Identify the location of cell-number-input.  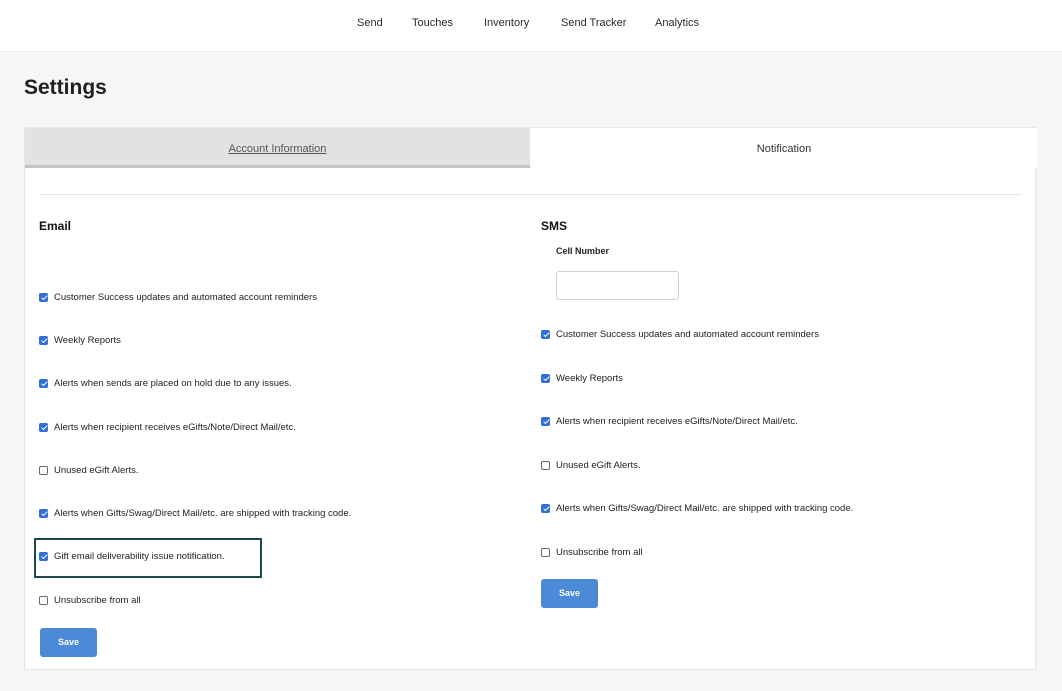
(617, 285).